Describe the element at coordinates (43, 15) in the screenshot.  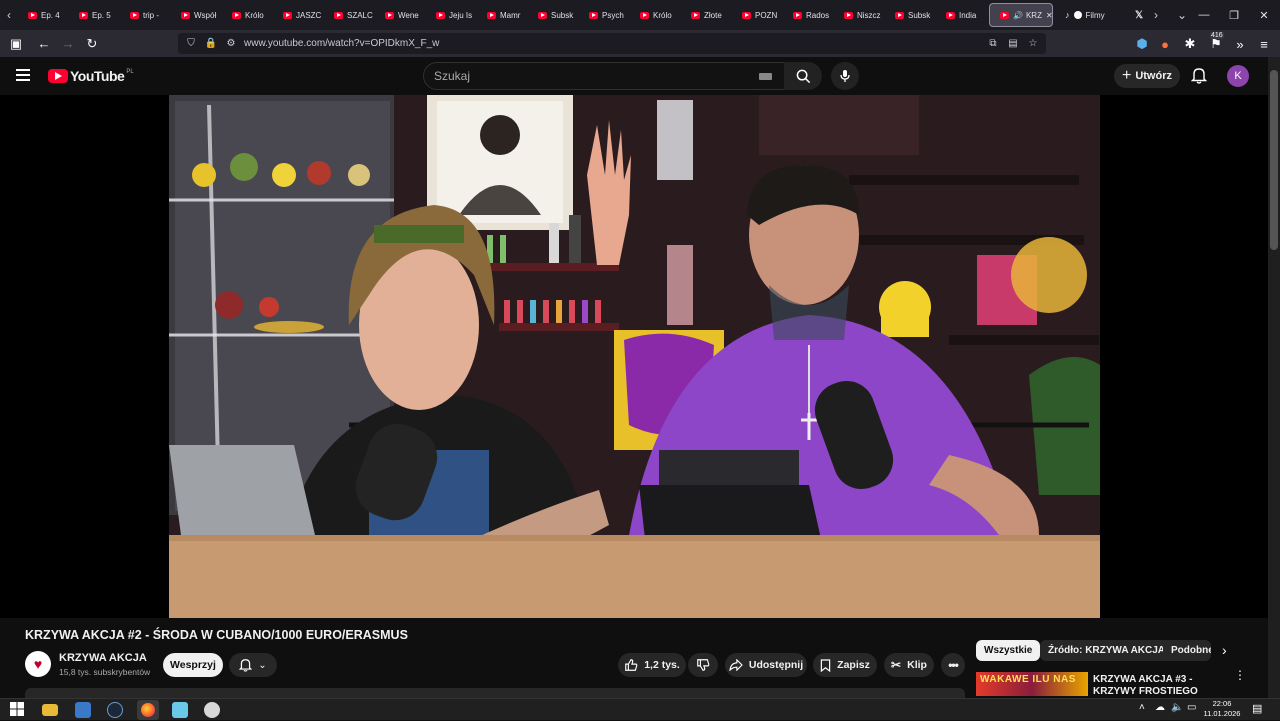
I see `browser-tab: Ep. 4` at that location.